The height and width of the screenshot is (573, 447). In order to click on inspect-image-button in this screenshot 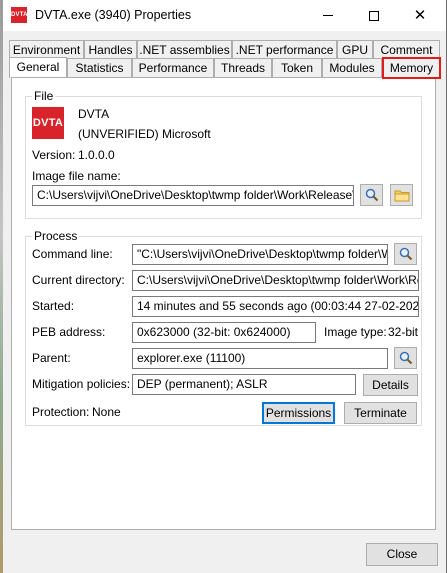, I will do `click(371, 195)`.